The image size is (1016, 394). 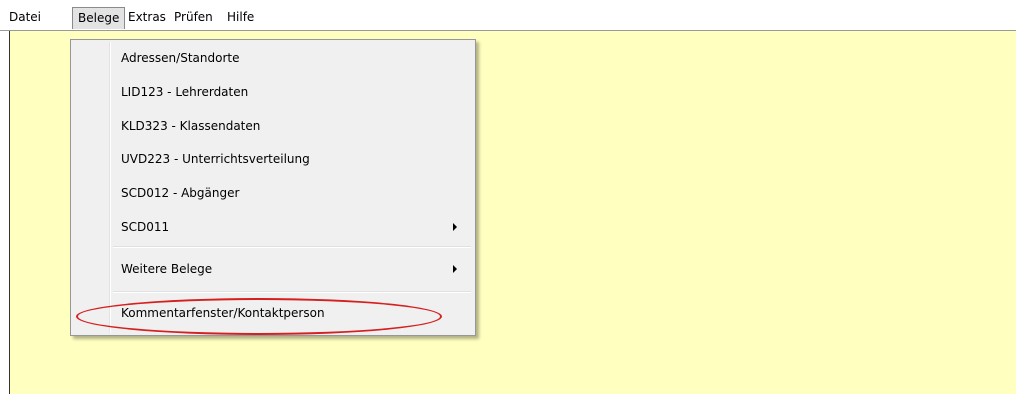 I want to click on menu-hilfe: Hilfe, so click(x=240, y=17).